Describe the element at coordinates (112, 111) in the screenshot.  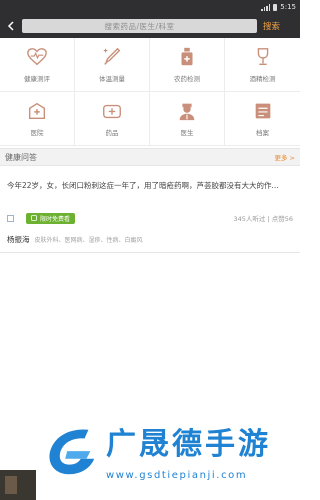
I see `medicine-box-icon` at that location.